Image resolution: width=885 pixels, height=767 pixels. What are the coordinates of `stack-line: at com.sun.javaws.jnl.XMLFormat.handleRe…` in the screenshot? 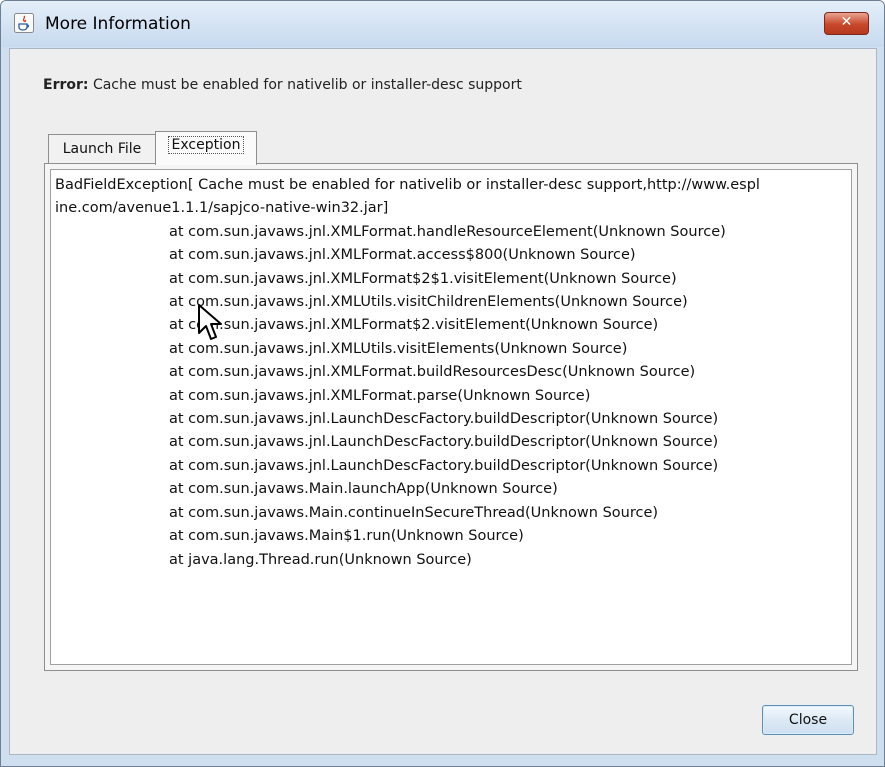 It's located at (447, 231).